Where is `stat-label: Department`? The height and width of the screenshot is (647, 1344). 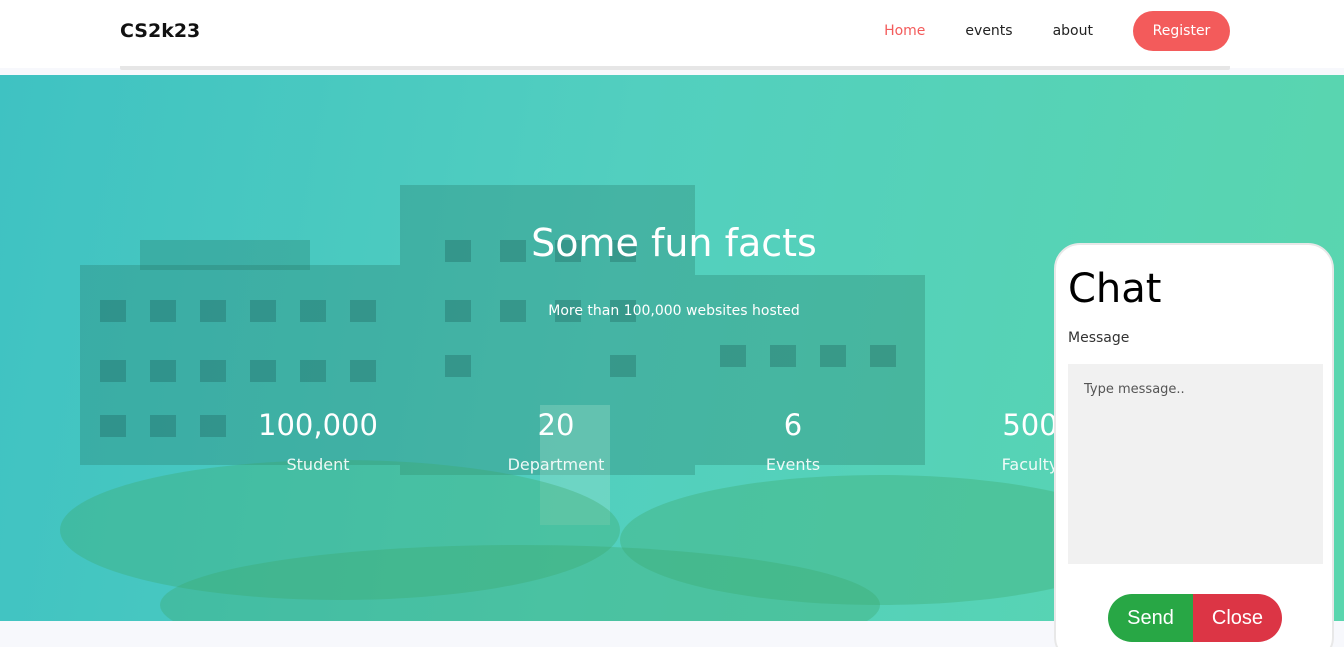 stat-label: Department is located at coordinates (556, 464).